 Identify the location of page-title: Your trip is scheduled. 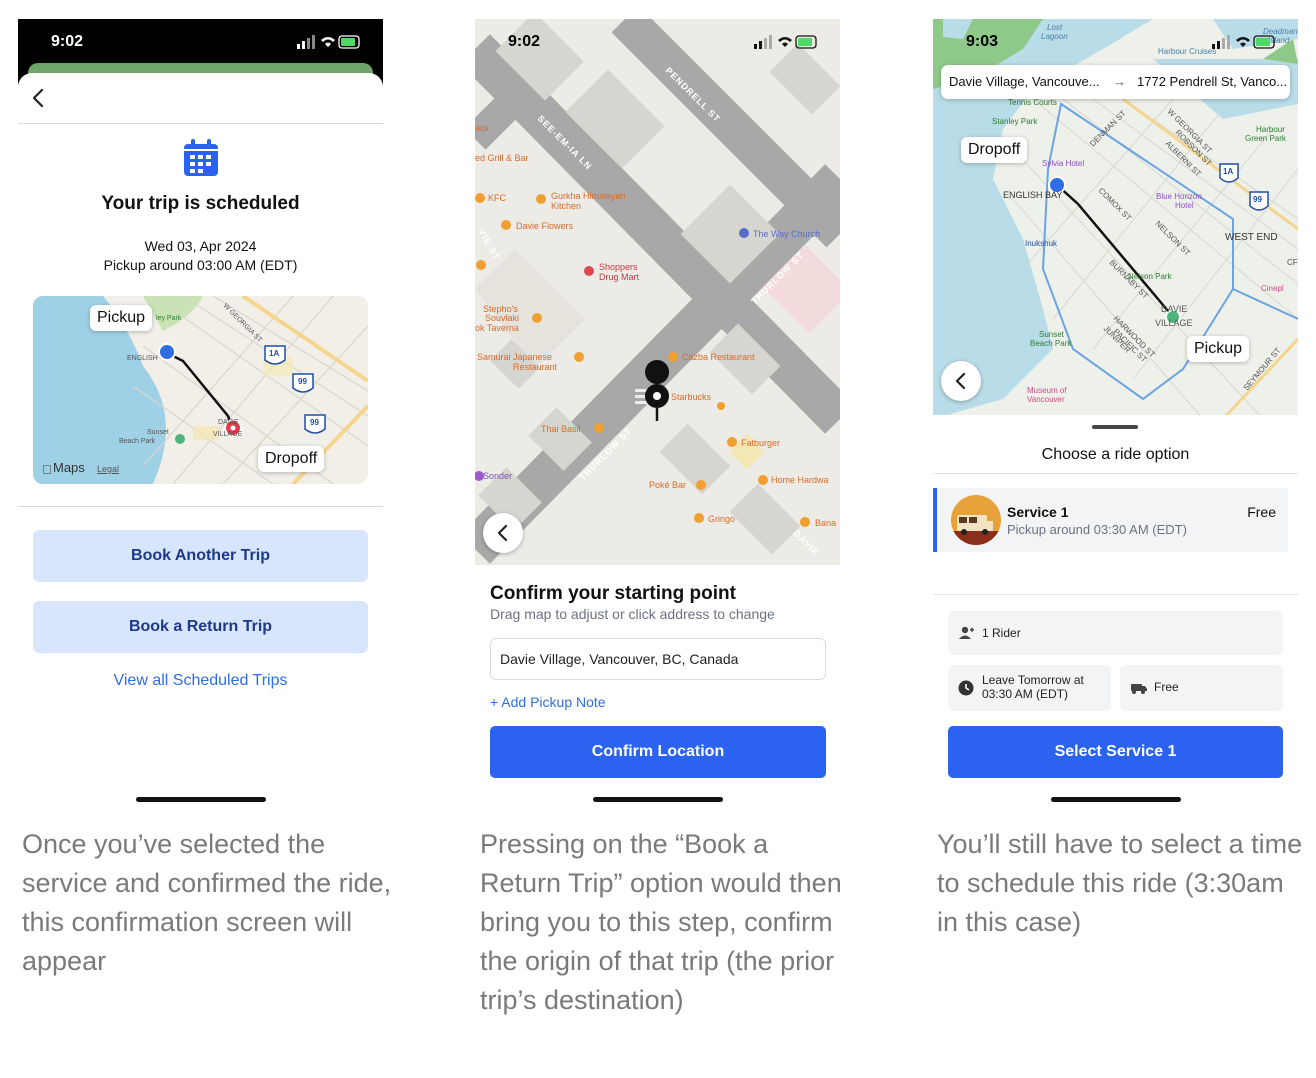
(200, 203).